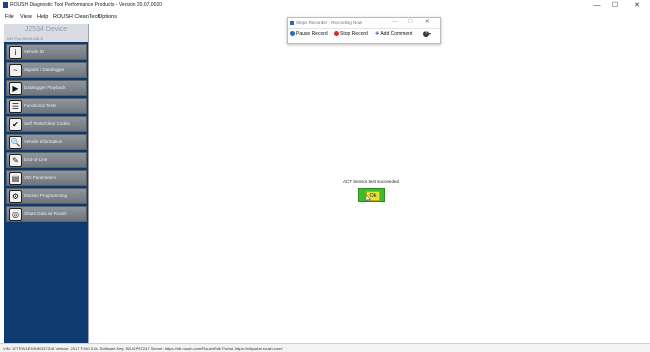 This screenshot has width=650, height=352. I want to click on sidebar-item-vehicle-id: i Vehicle ID, so click(46, 52).